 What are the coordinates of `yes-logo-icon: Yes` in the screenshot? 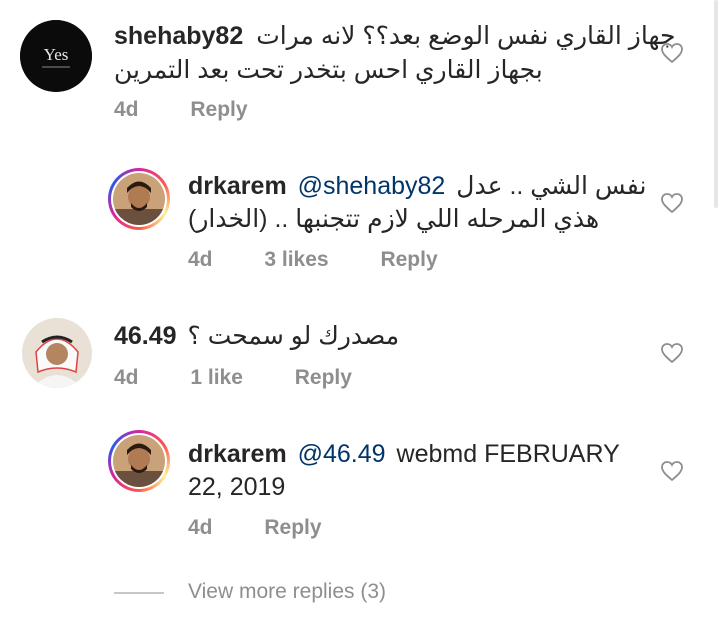 It's located at (56, 56).